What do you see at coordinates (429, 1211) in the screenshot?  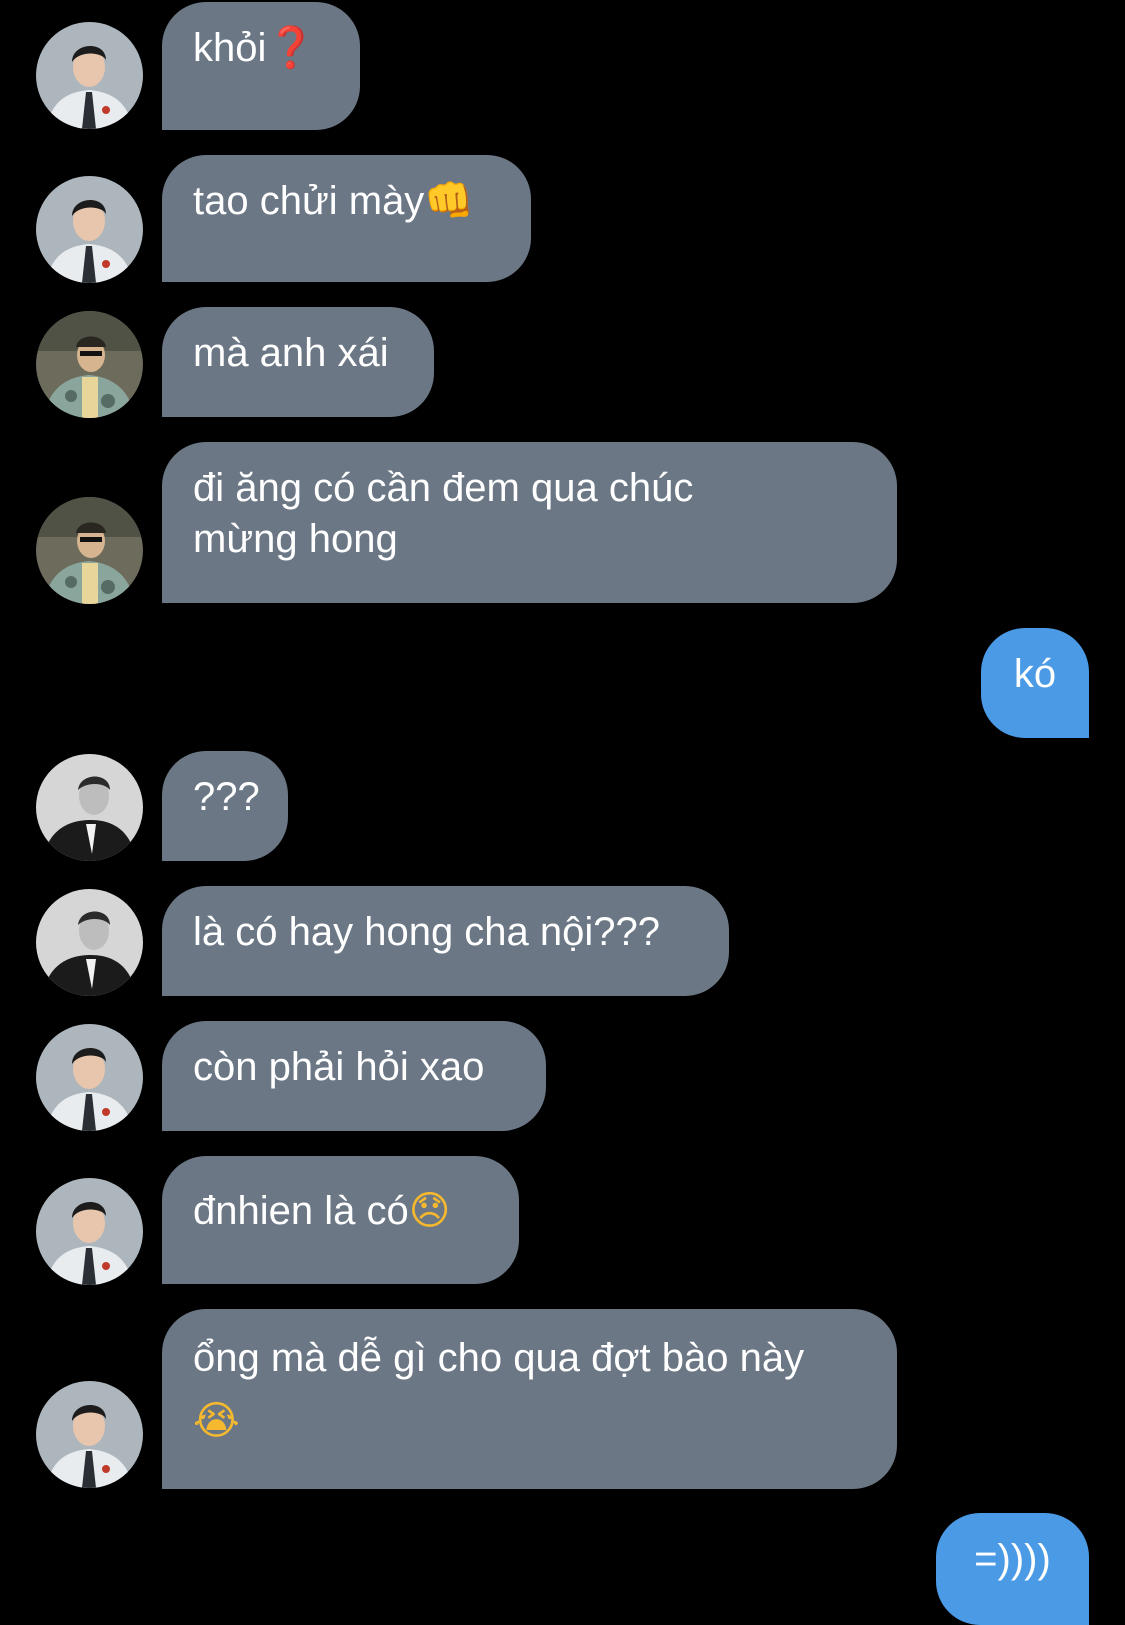 I see `disappointed-face-emoji-icon: 😞` at bounding box center [429, 1211].